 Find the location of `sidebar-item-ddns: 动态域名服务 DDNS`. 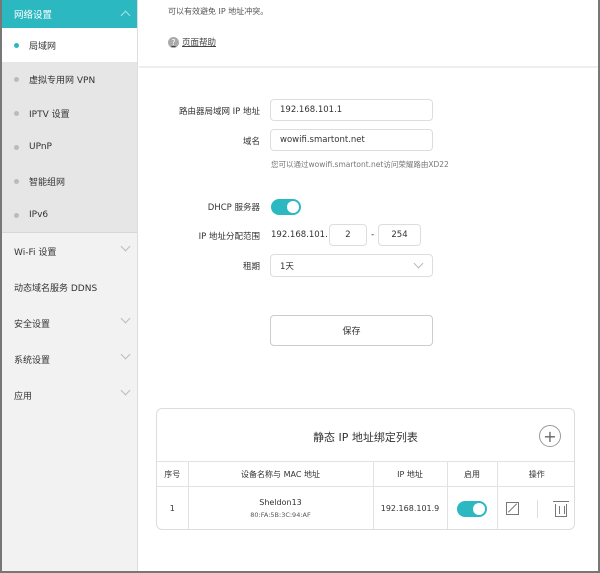

sidebar-item-ddns: 动态域名服务 DDNS is located at coordinates (69, 287).